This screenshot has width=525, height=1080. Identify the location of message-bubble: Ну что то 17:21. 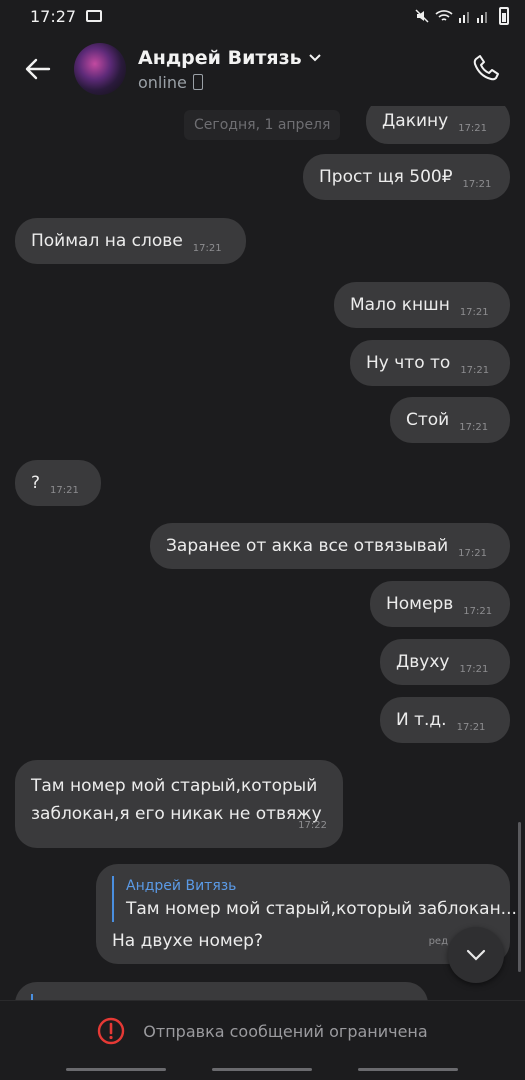
(430, 363).